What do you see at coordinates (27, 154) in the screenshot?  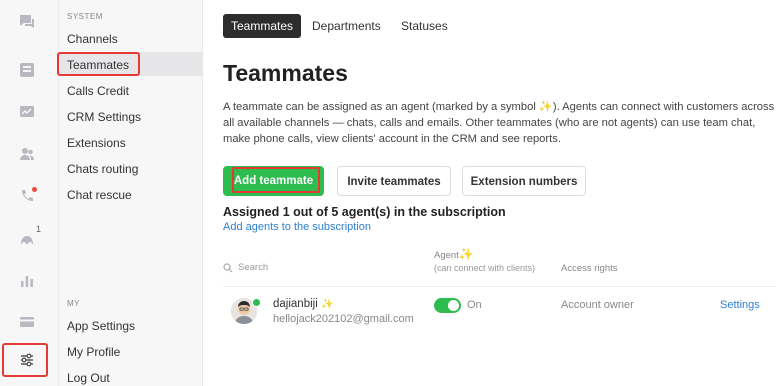 I see `contacts-icon` at bounding box center [27, 154].